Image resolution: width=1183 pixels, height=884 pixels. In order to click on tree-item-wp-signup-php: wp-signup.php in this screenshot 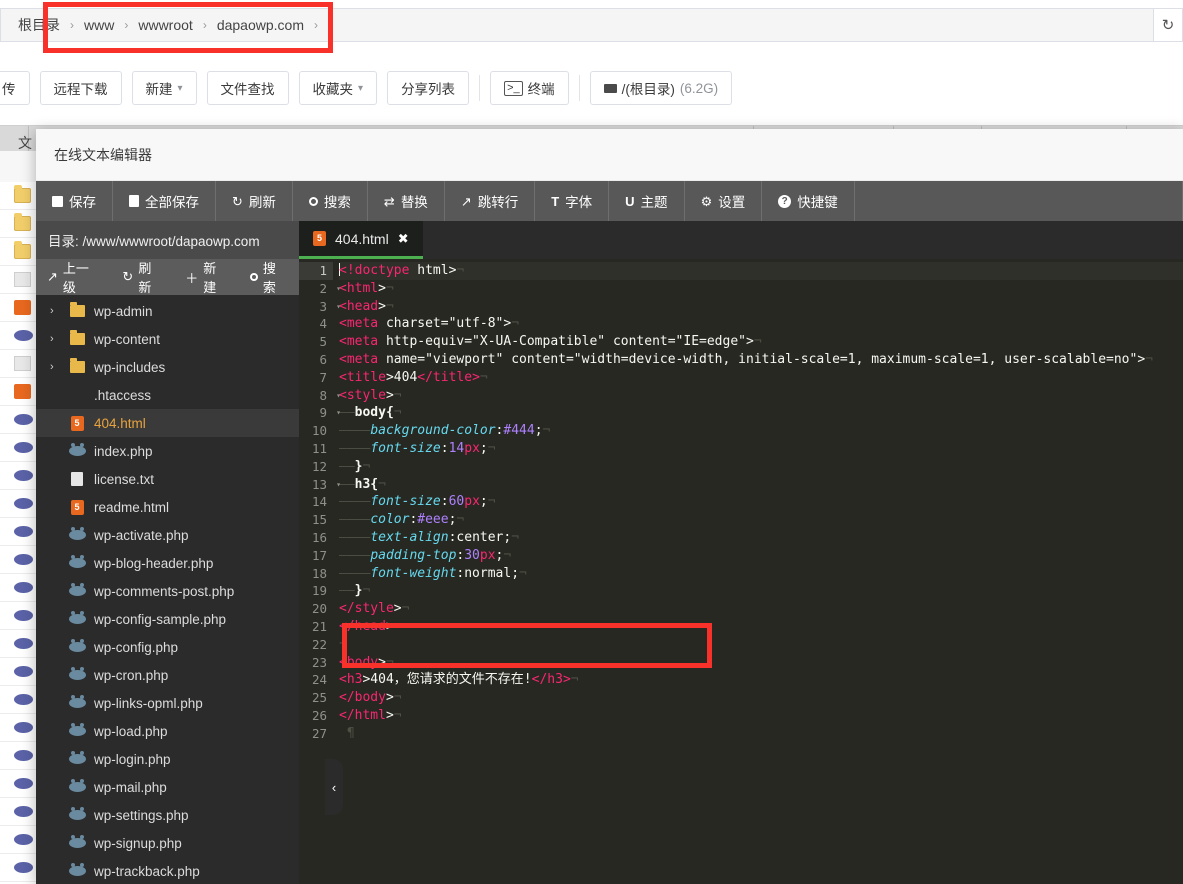, I will do `click(167, 843)`.